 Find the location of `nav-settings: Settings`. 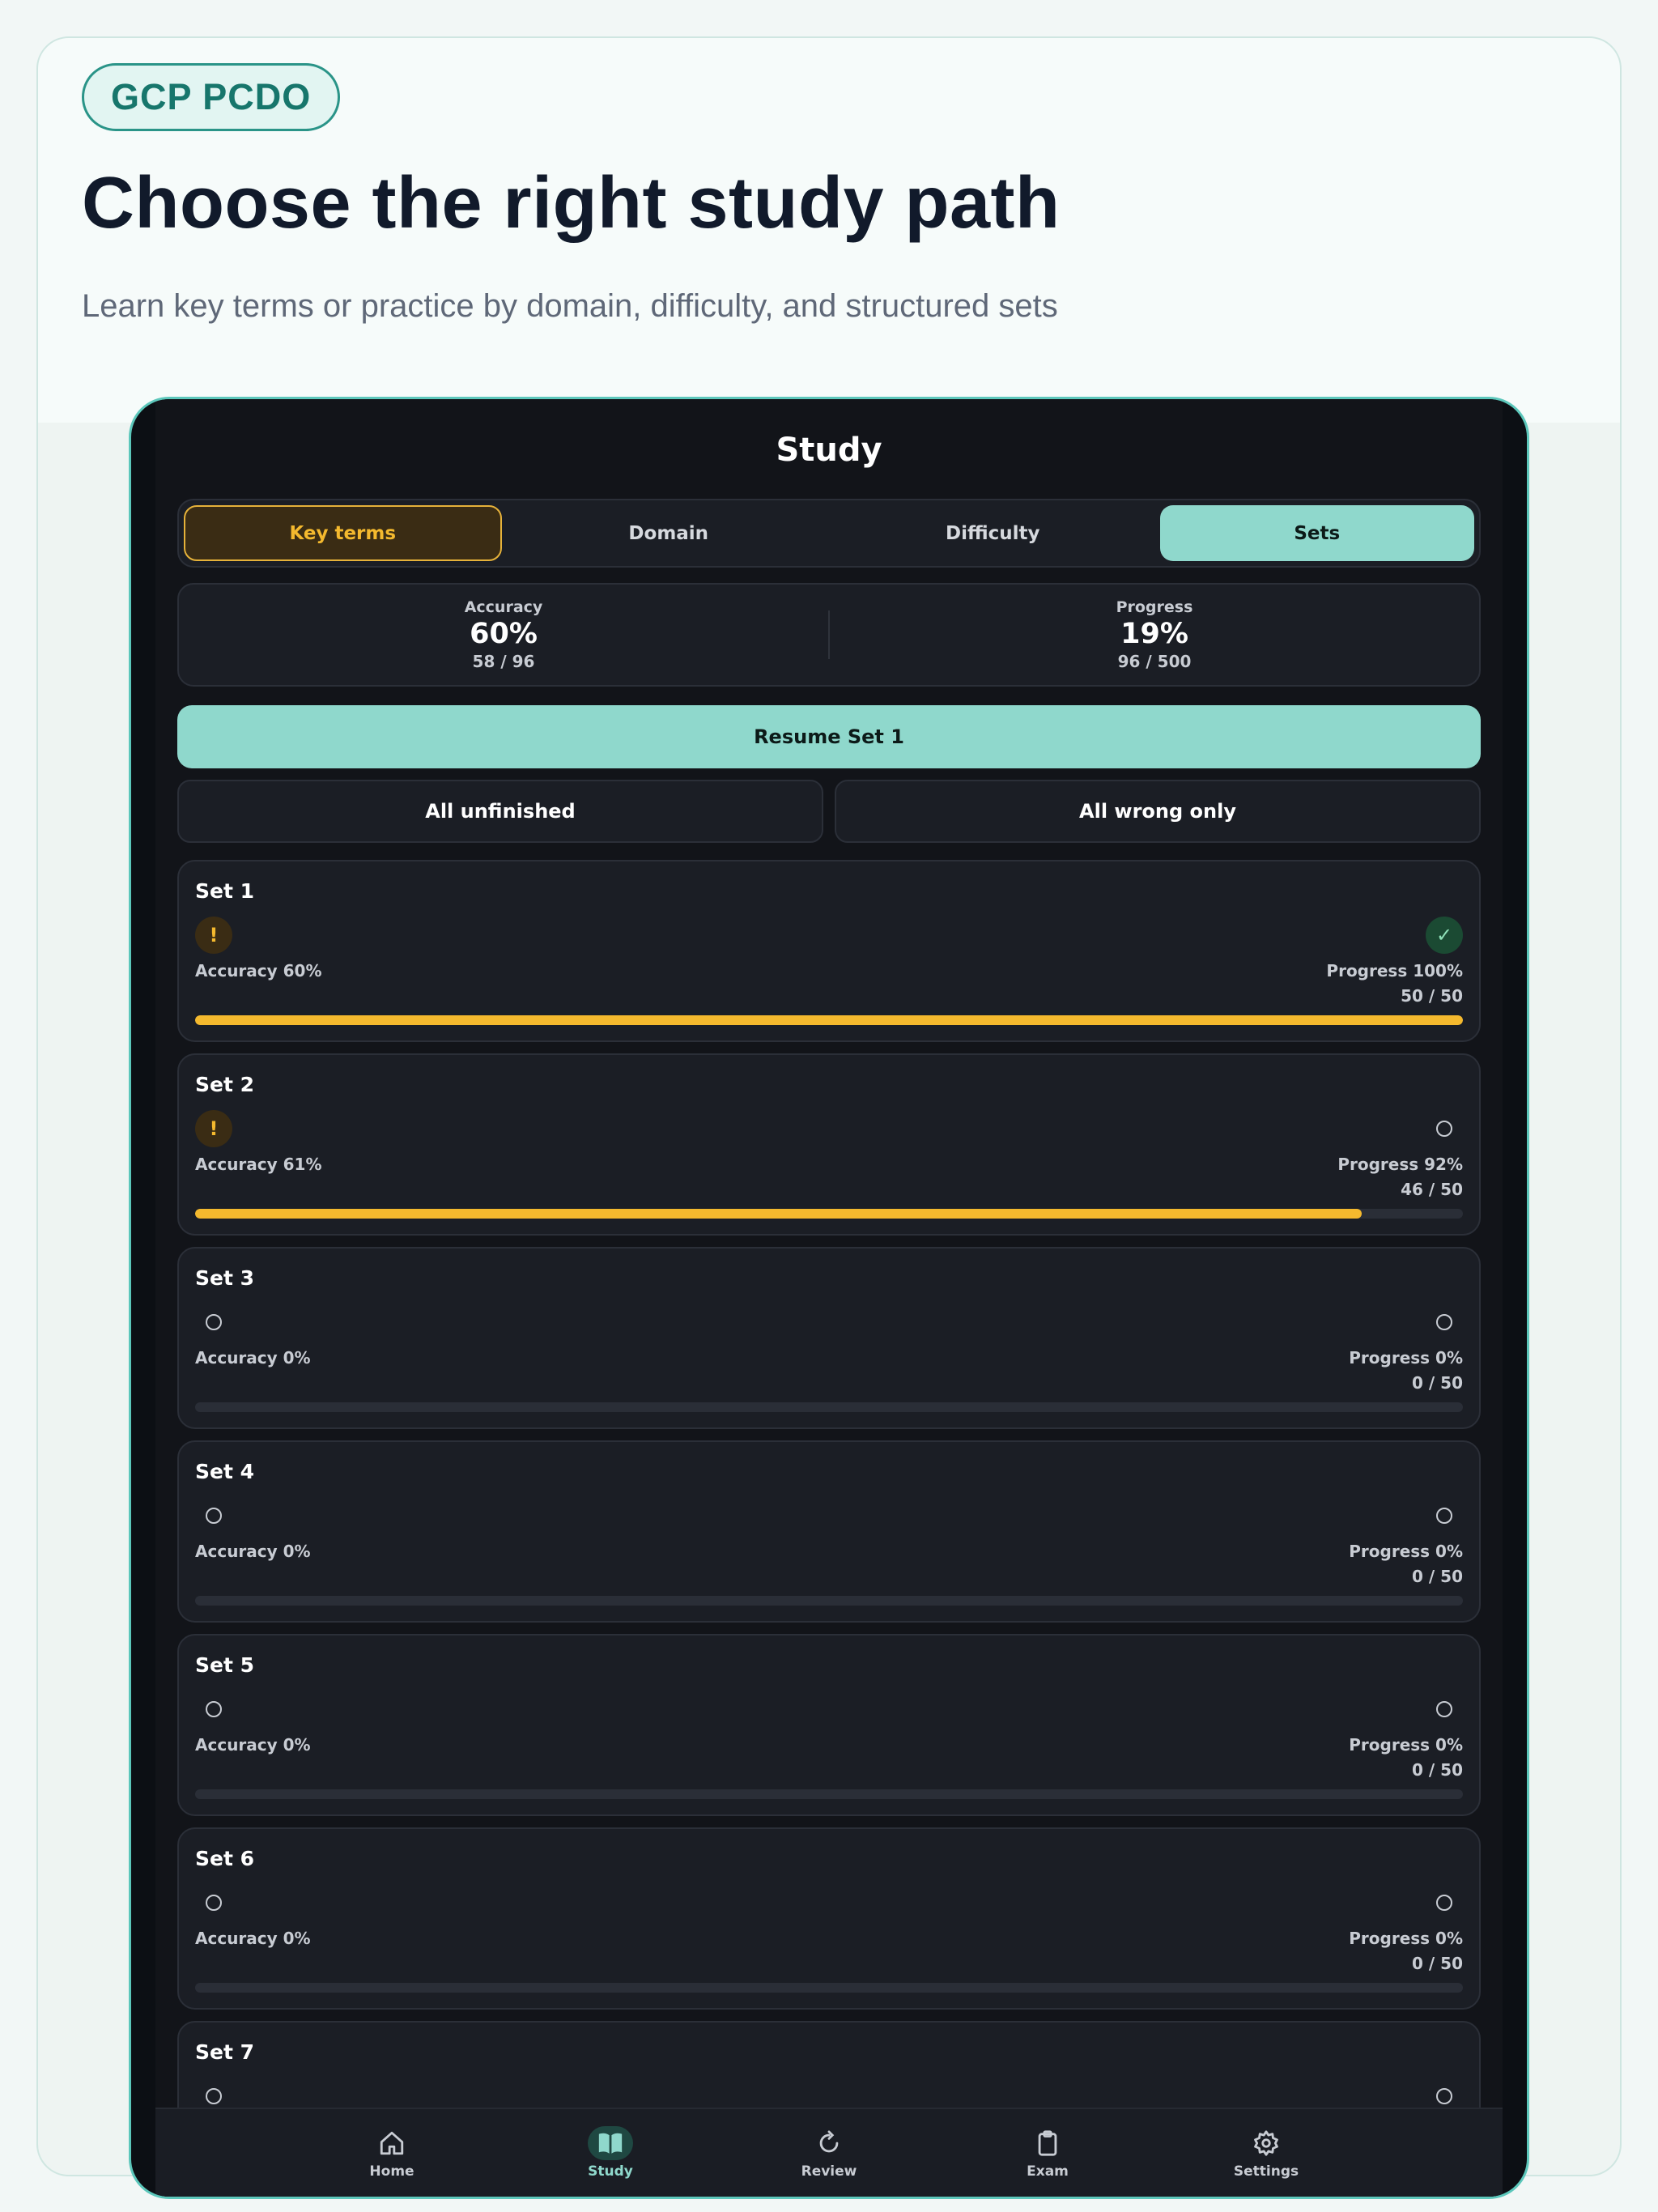

nav-settings: Settings is located at coordinates (1266, 2153).